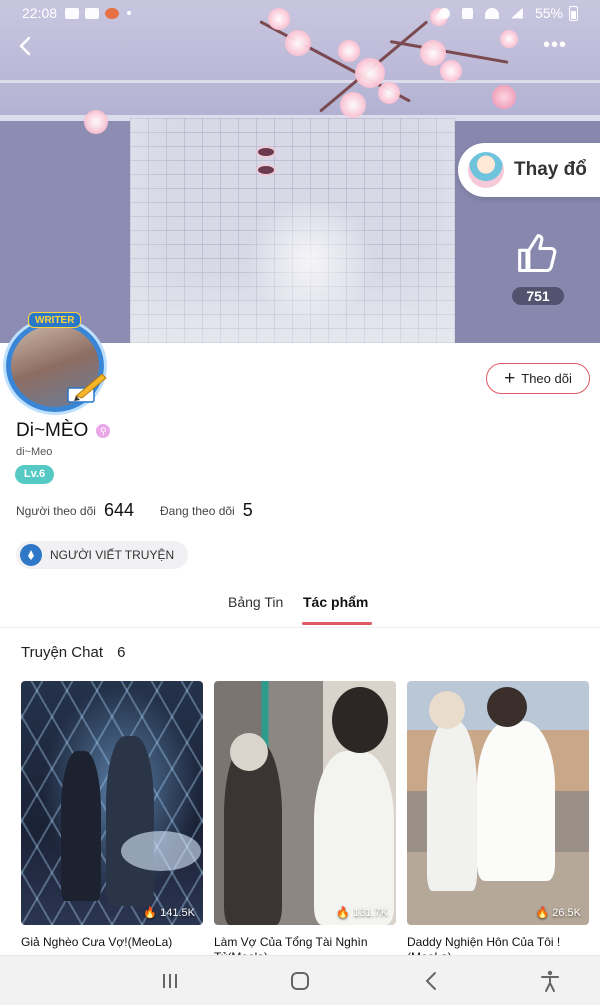 The image size is (600, 1005). I want to click on back-button, so click(26, 46).